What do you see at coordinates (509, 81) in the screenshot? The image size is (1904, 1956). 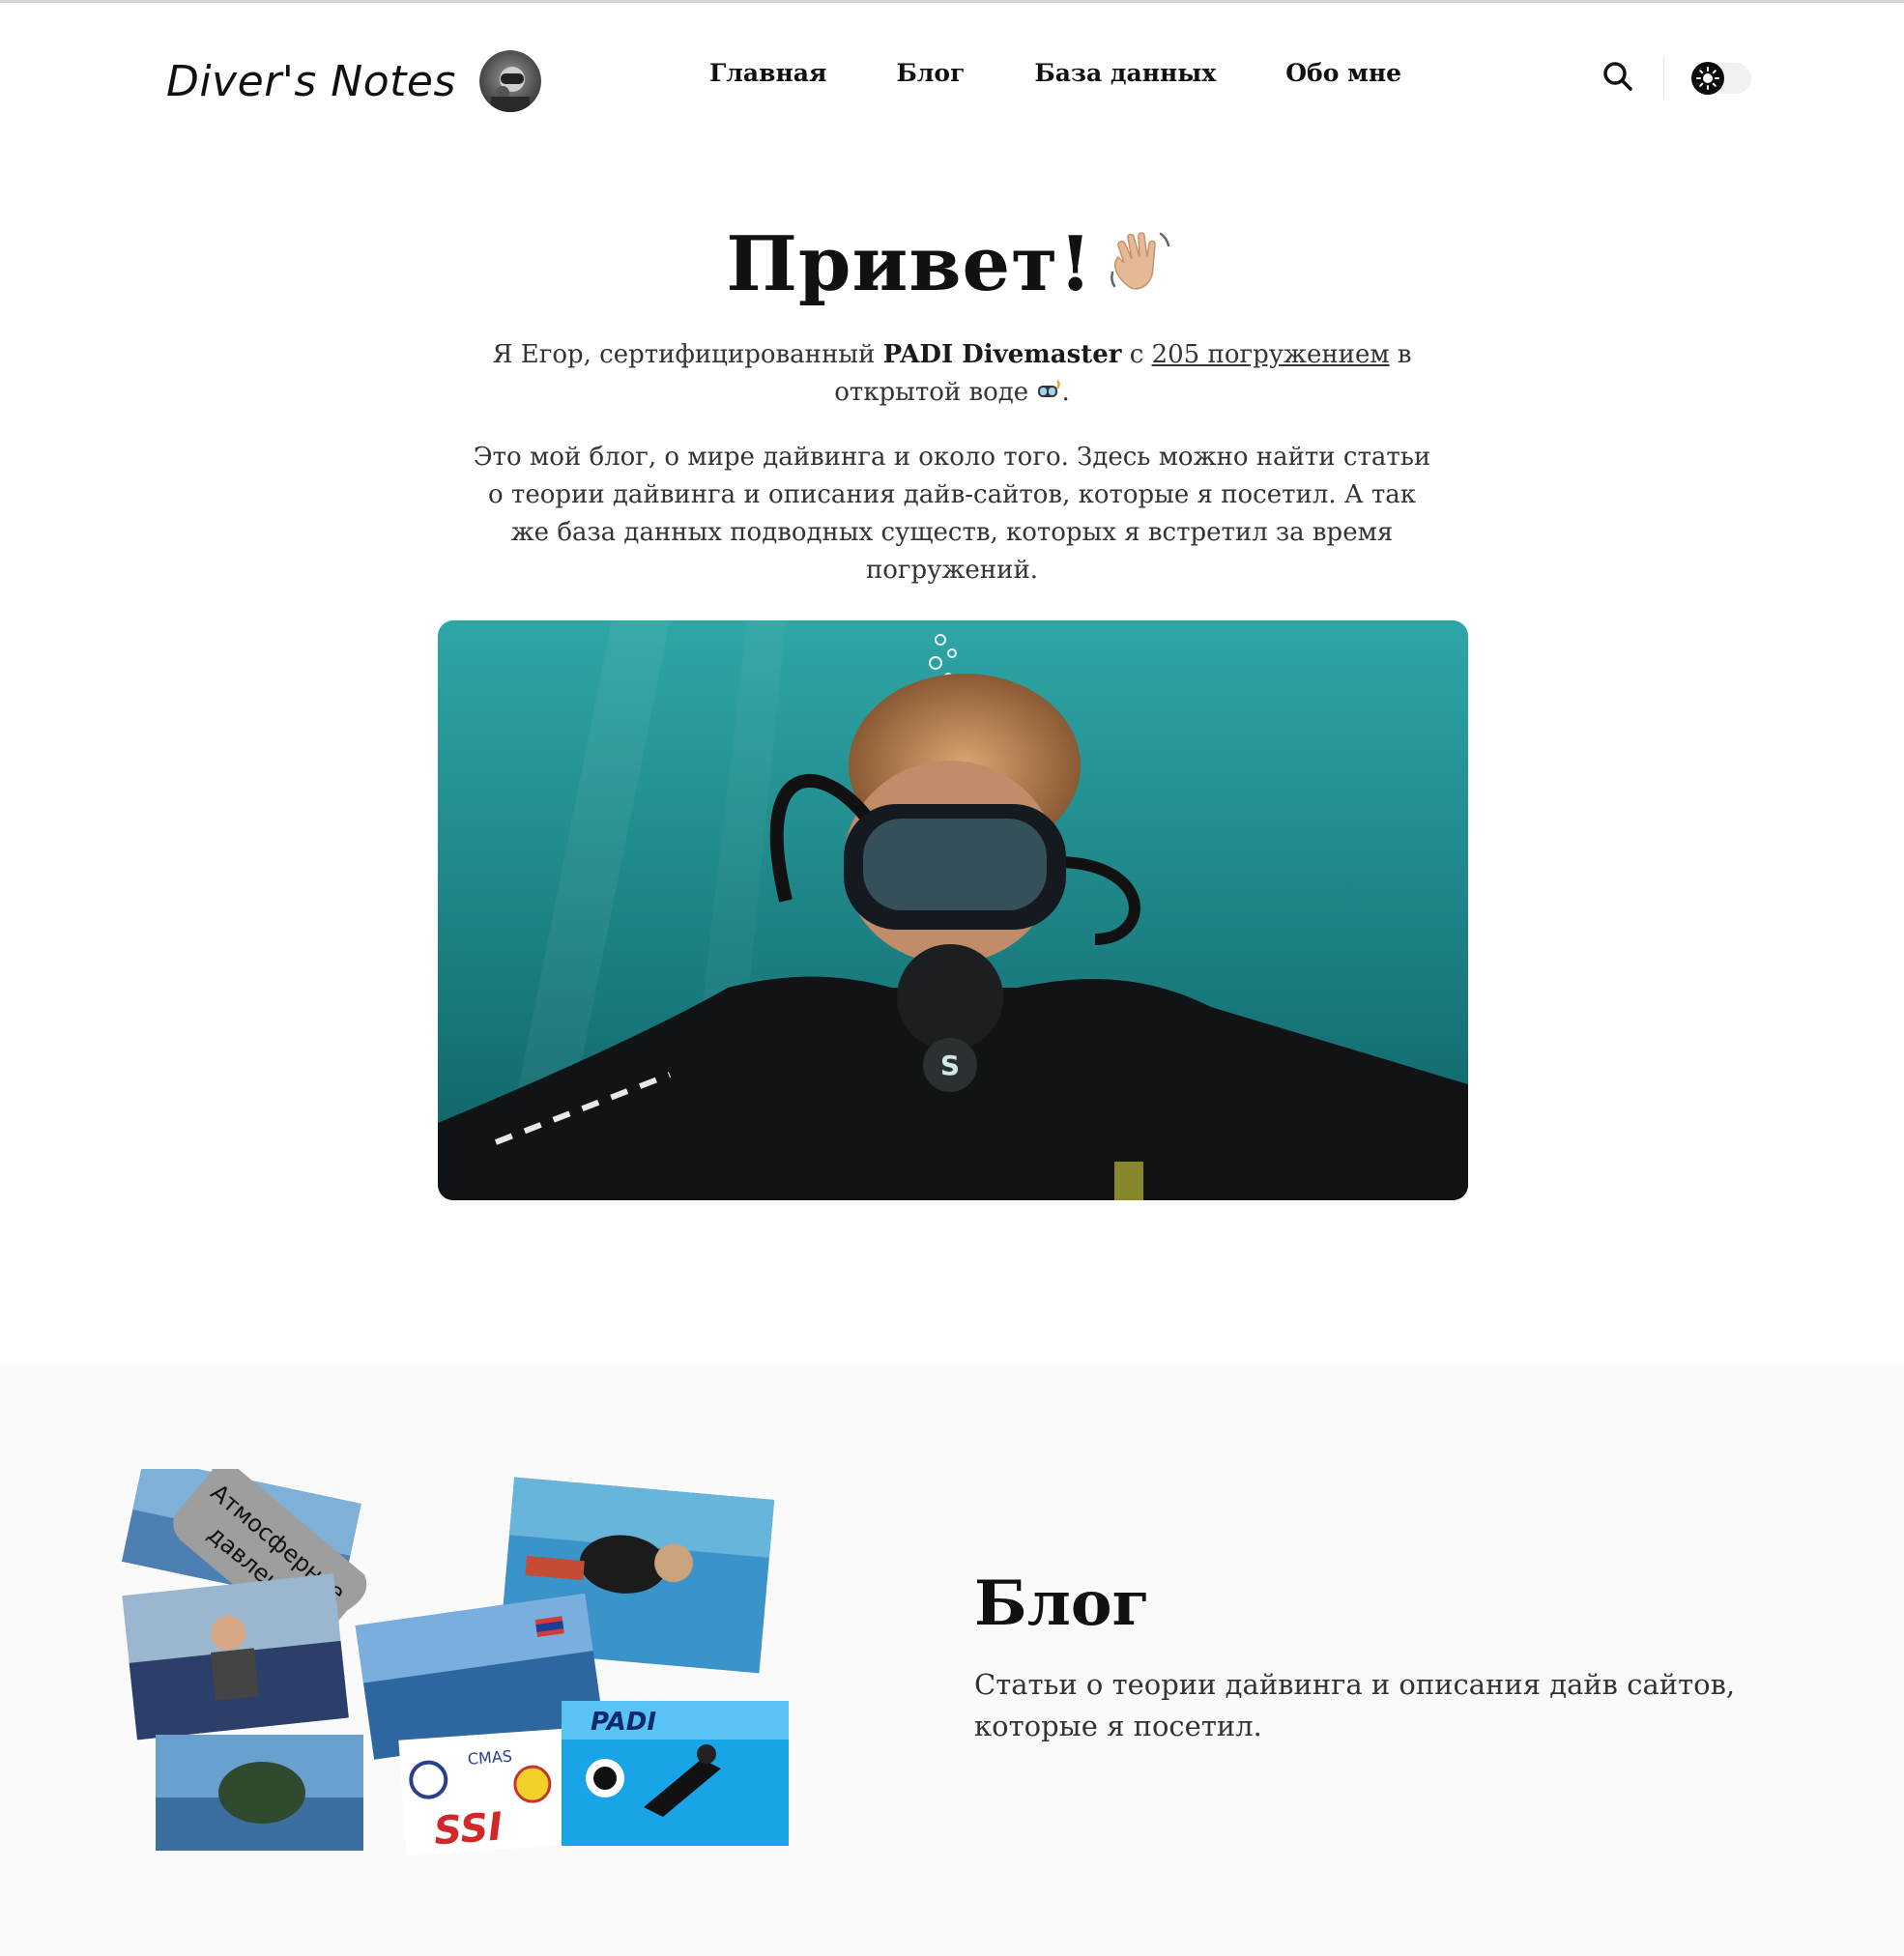 I see `logo-avatar` at bounding box center [509, 81].